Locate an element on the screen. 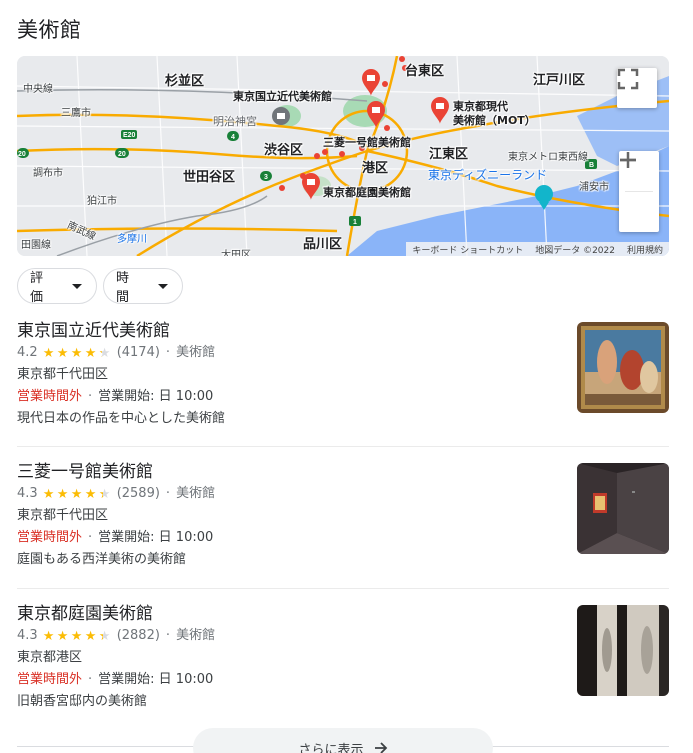 The width and height of the screenshot is (693, 753). svg-text: 3 is located at coordinates (266, 177).